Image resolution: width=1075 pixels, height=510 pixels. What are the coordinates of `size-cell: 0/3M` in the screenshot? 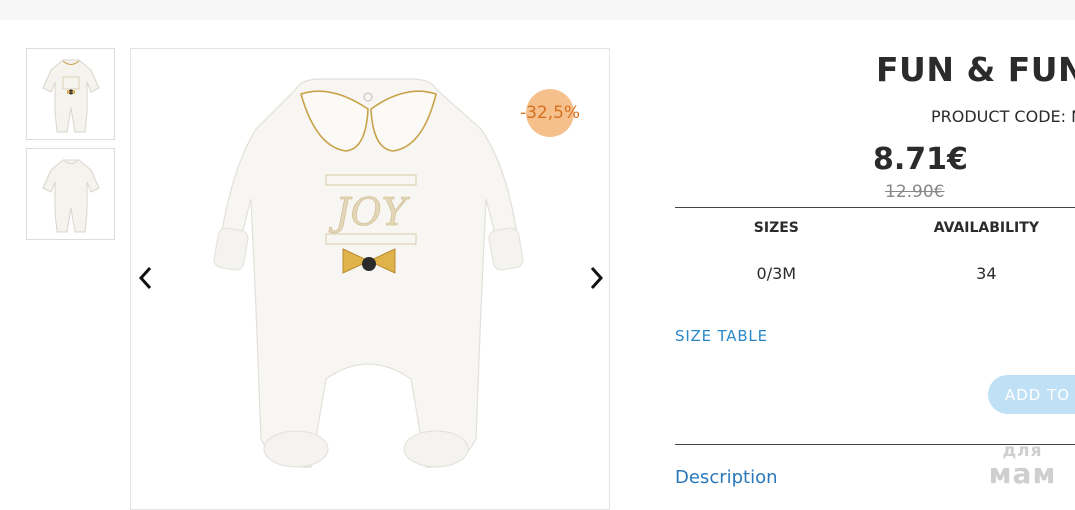 It's located at (776, 273).